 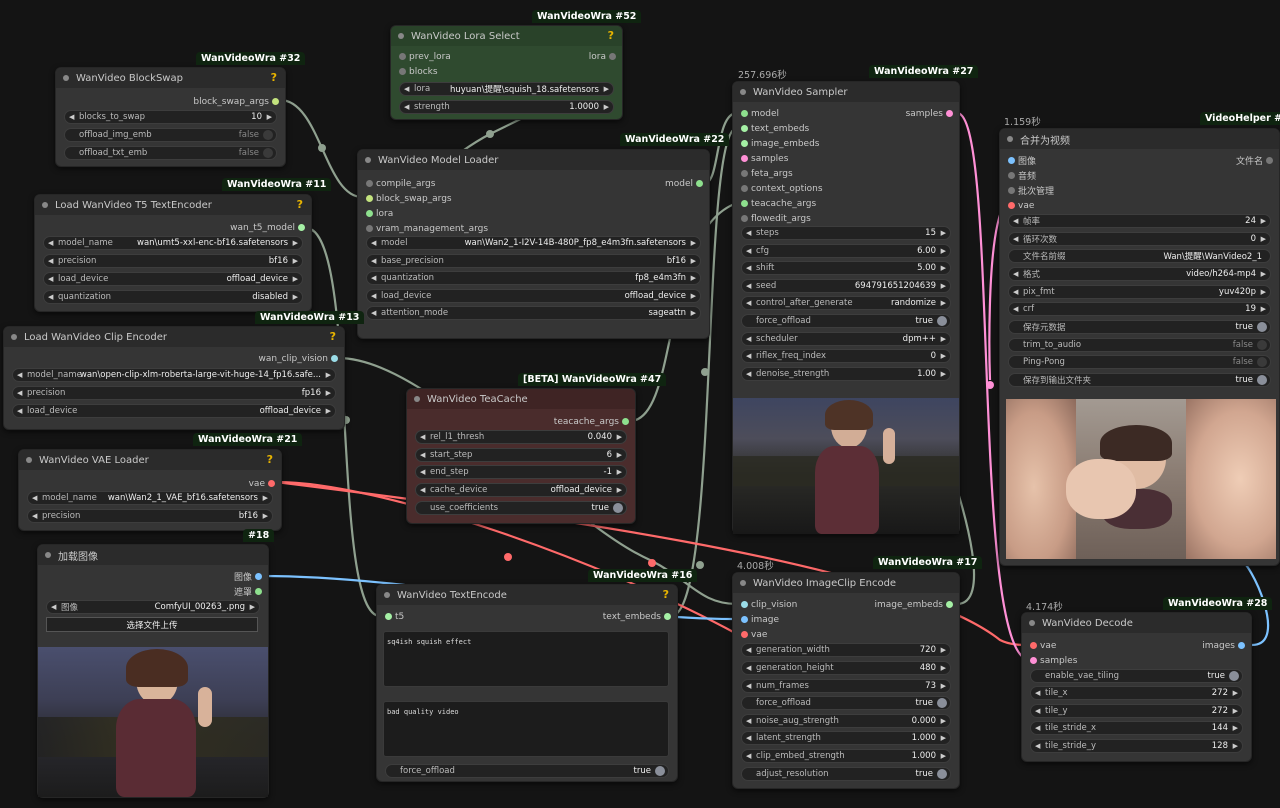 I want to click on widget-frame-rate: ◀ 帧率 24 ▶, so click(x=1139, y=221).